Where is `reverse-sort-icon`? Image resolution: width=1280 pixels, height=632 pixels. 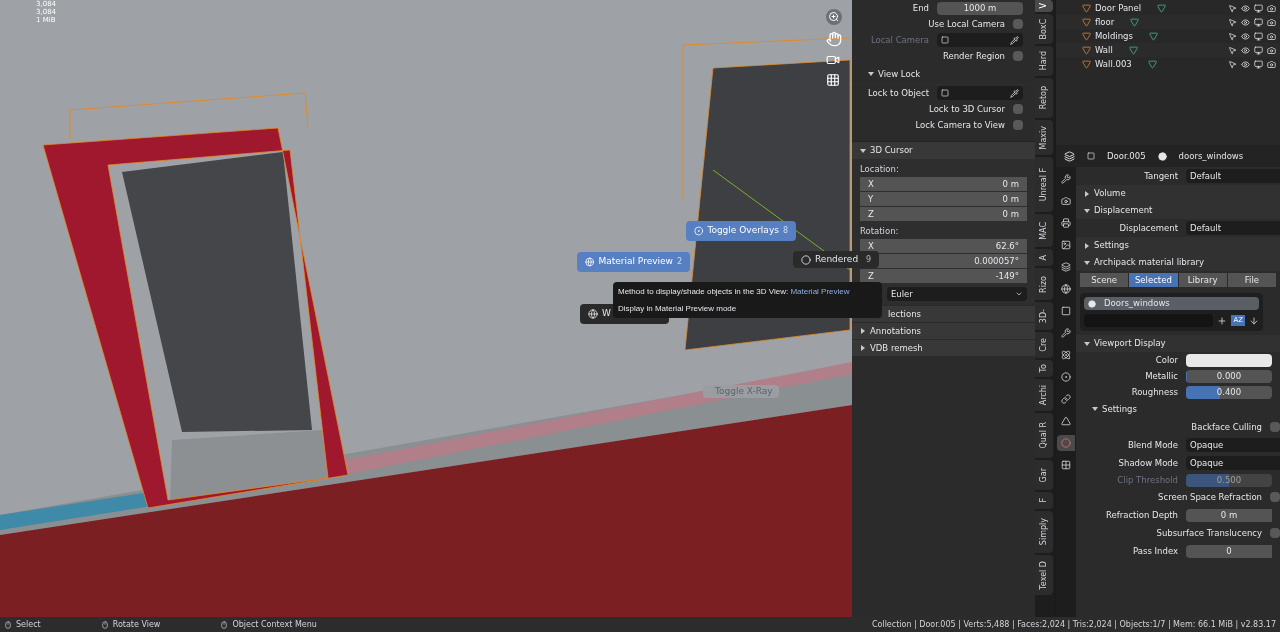
reverse-sort-icon is located at coordinates (1254, 320).